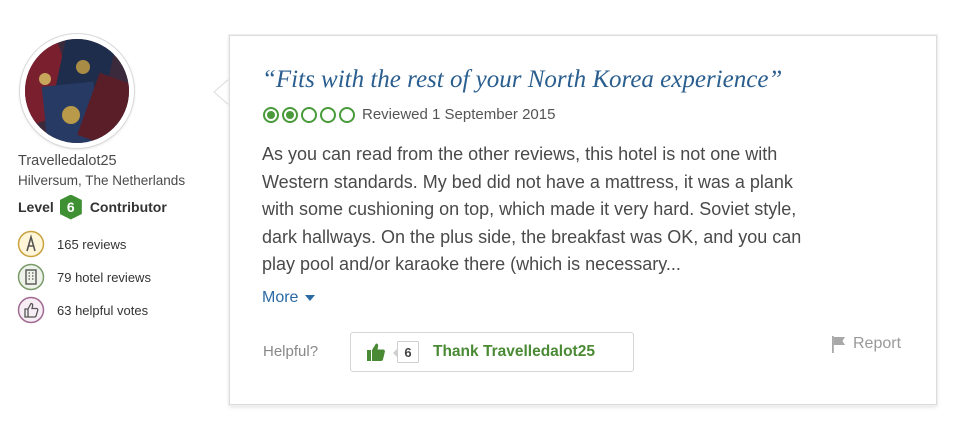  Describe the element at coordinates (291, 351) in the screenshot. I see `helpful-label: Helpful?` at that location.